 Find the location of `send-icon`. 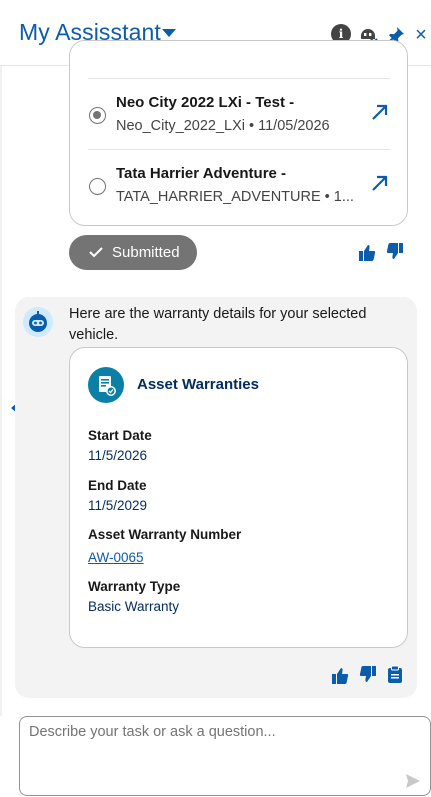

send-icon is located at coordinates (413, 781).